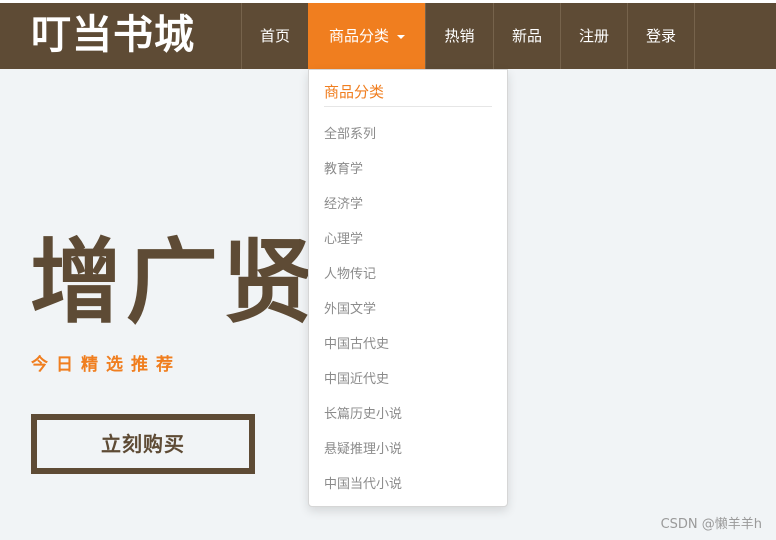  I want to click on nav-categories-label: 商品分类, so click(358, 36).